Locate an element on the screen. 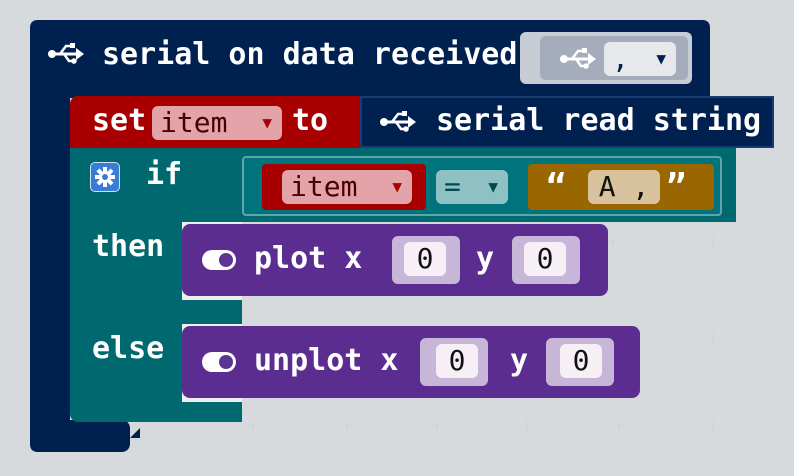  if-label: if is located at coordinates (164, 174).